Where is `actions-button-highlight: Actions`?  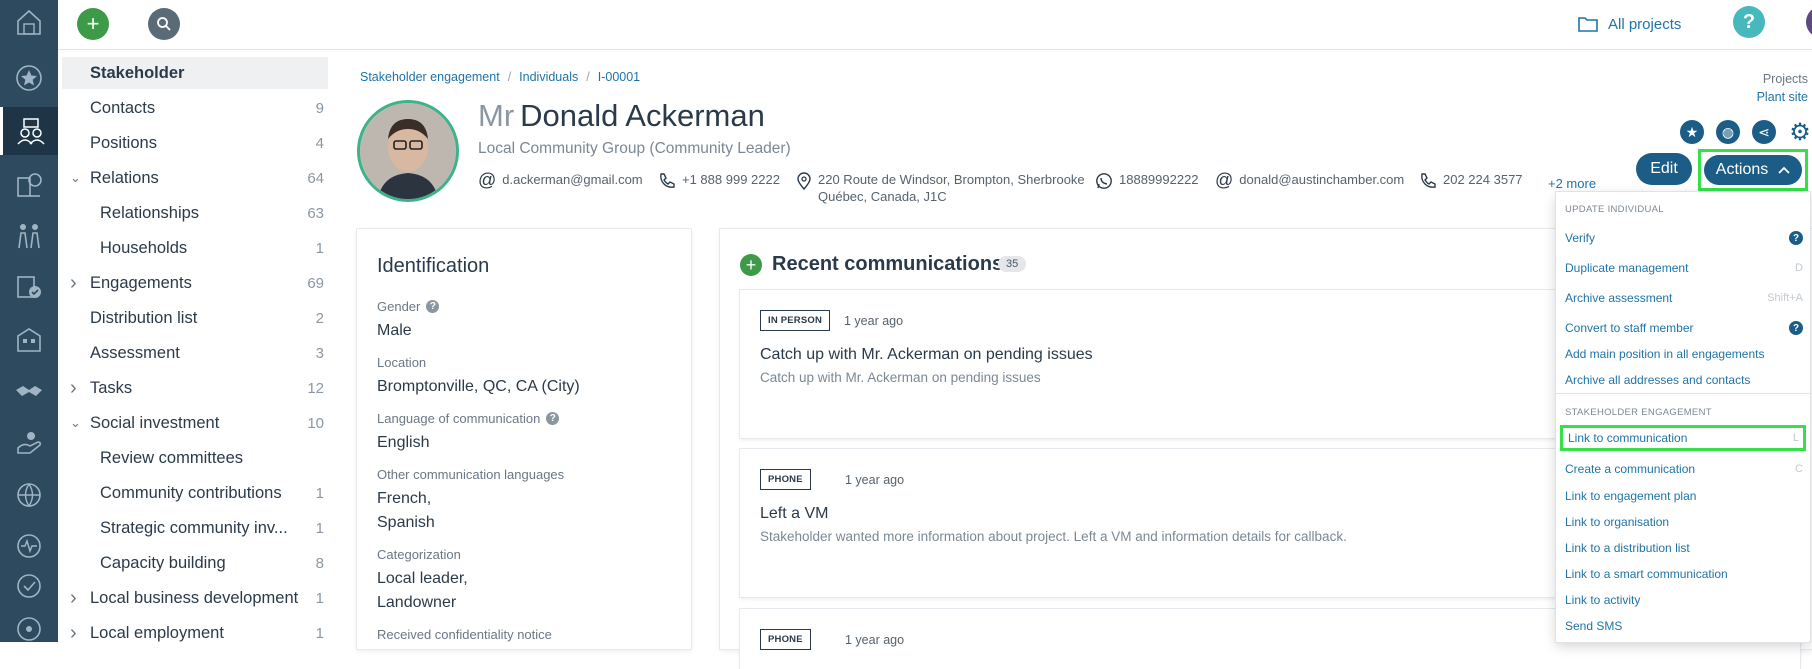 actions-button-highlight: Actions is located at coordinates (1753, 170).